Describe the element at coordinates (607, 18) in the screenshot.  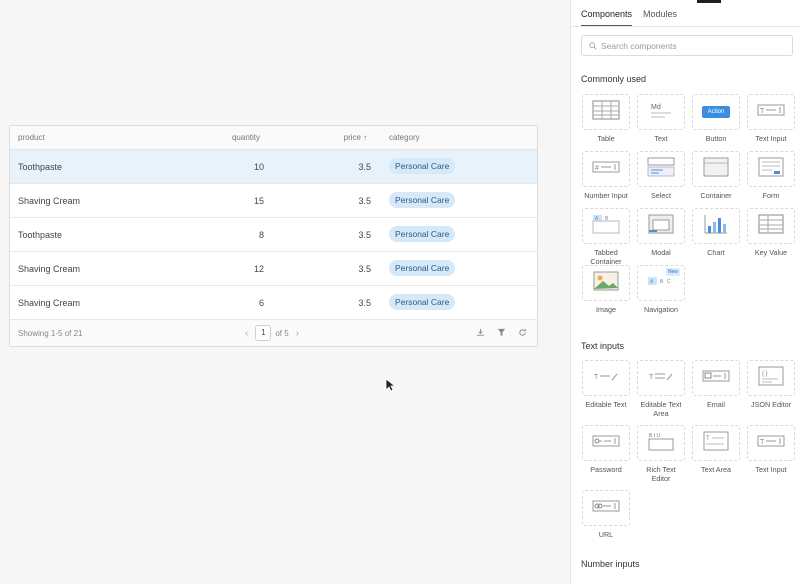
I see `tab-components: Components` at that location.